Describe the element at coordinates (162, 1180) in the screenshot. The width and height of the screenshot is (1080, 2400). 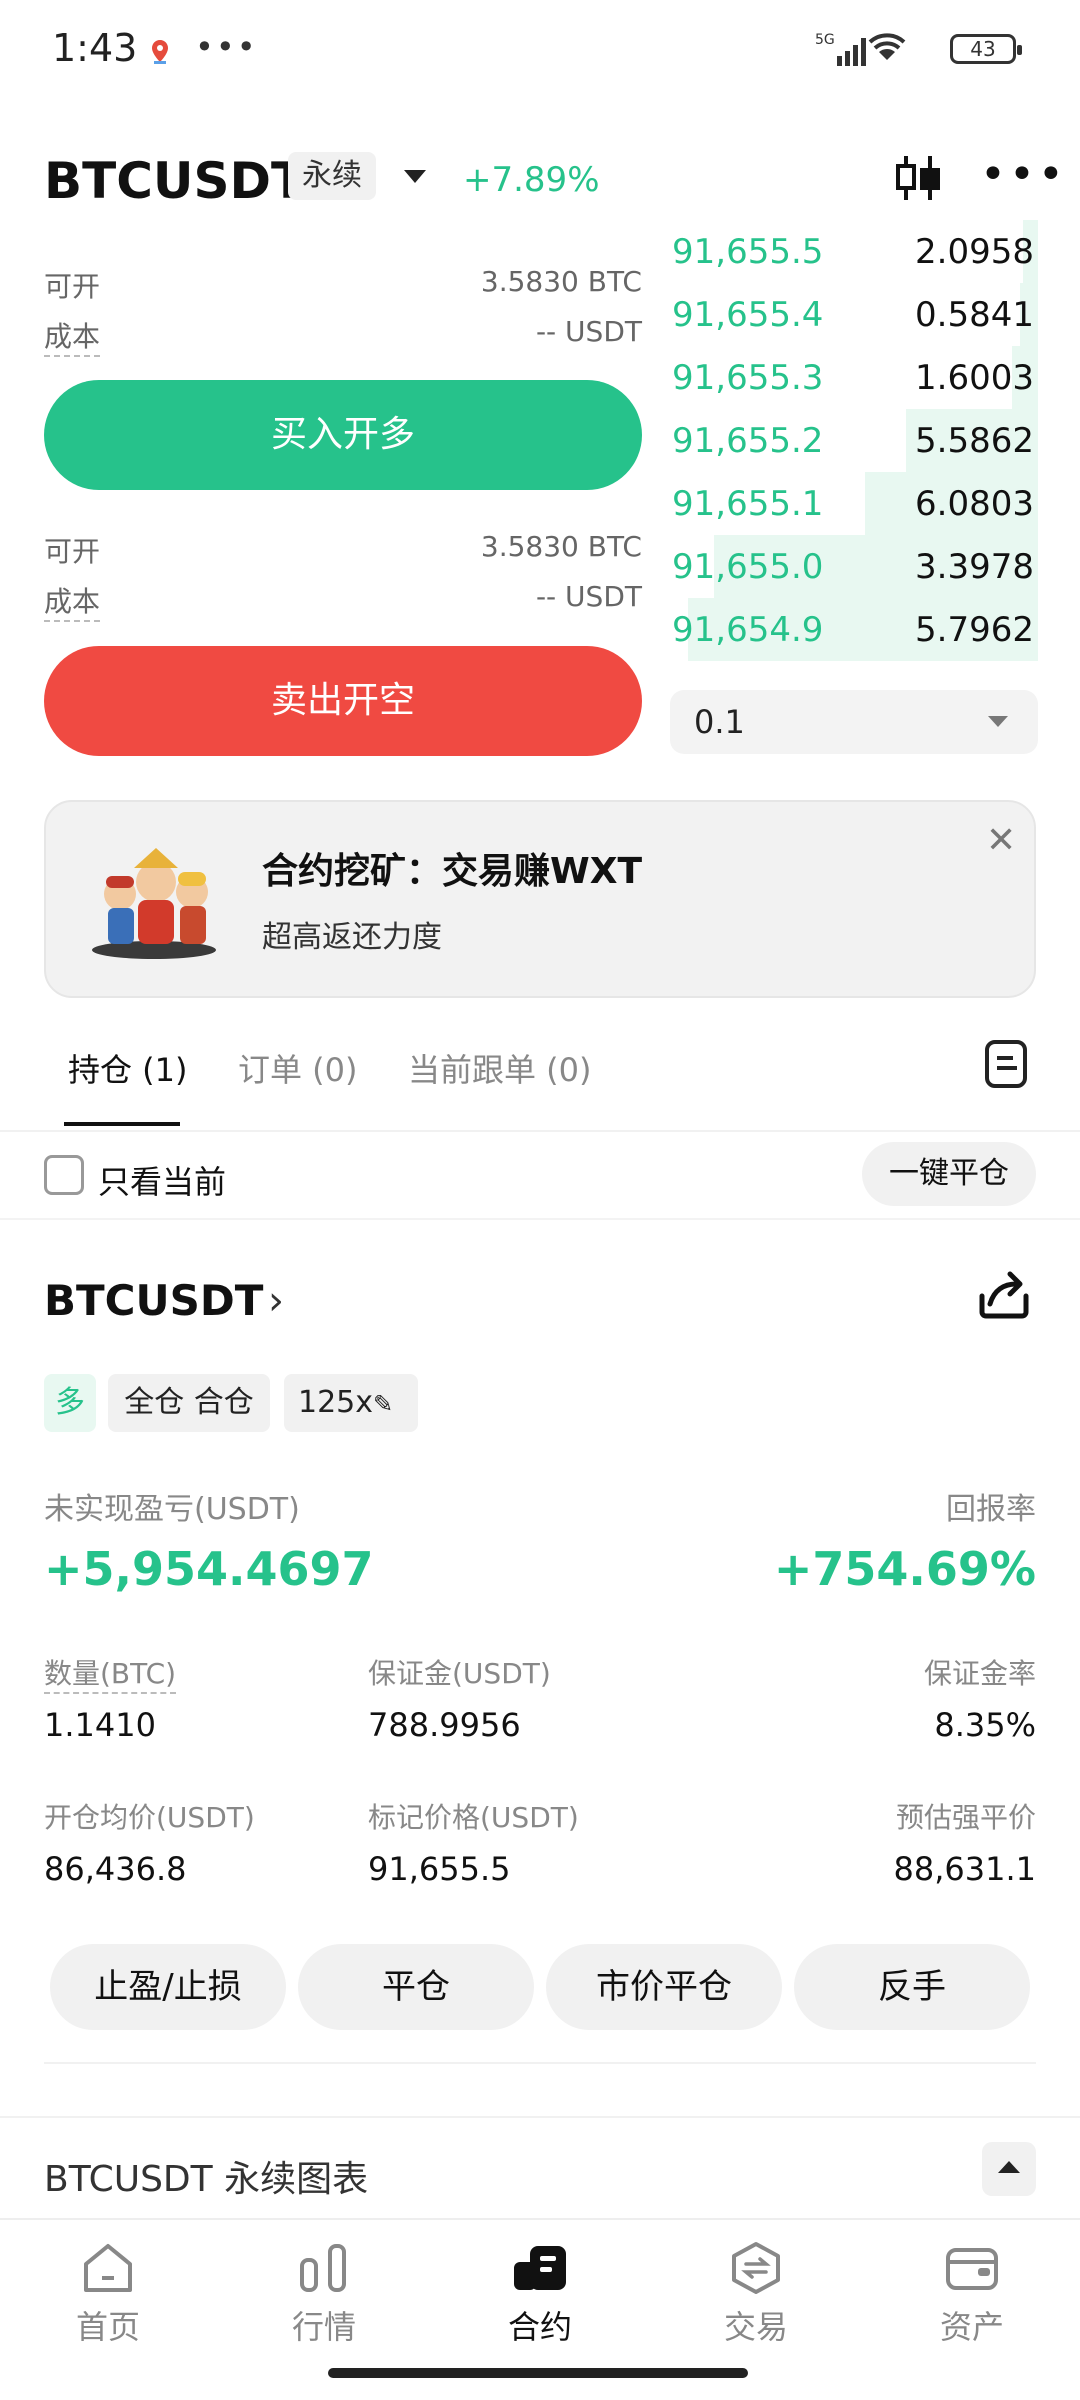
I see `only-current-label: 只看当前` at that location.